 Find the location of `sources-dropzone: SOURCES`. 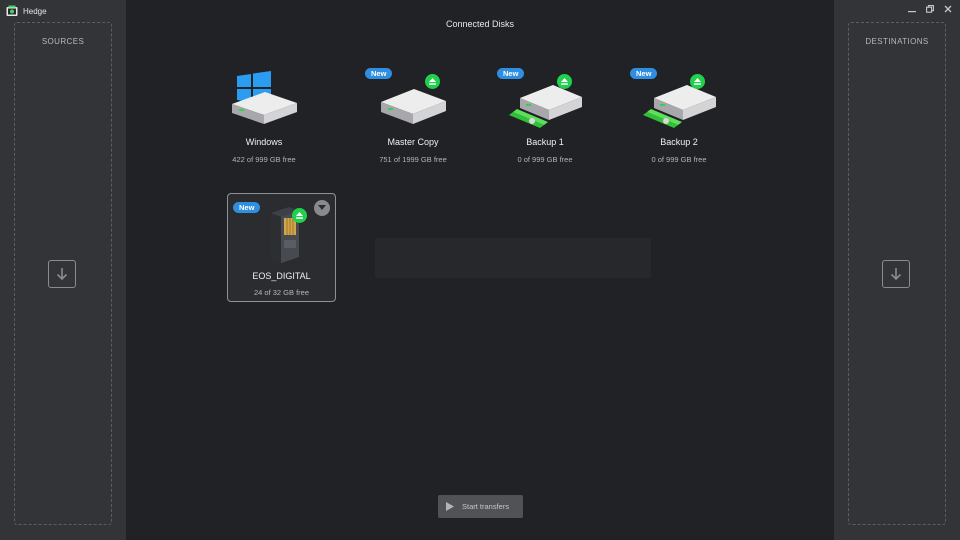

sources-dropzone: SOURCES is located at coordinates (63, 273).